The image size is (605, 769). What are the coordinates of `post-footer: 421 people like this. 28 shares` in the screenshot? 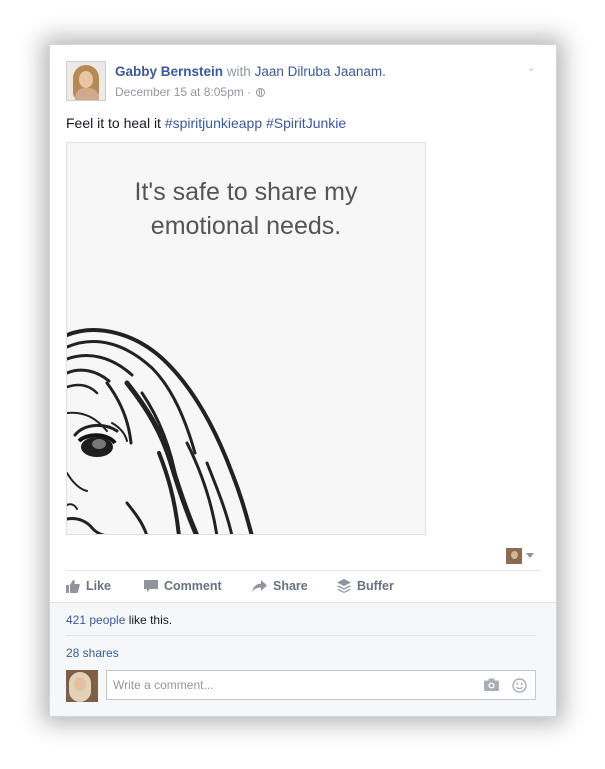 It's located at (303, 659).